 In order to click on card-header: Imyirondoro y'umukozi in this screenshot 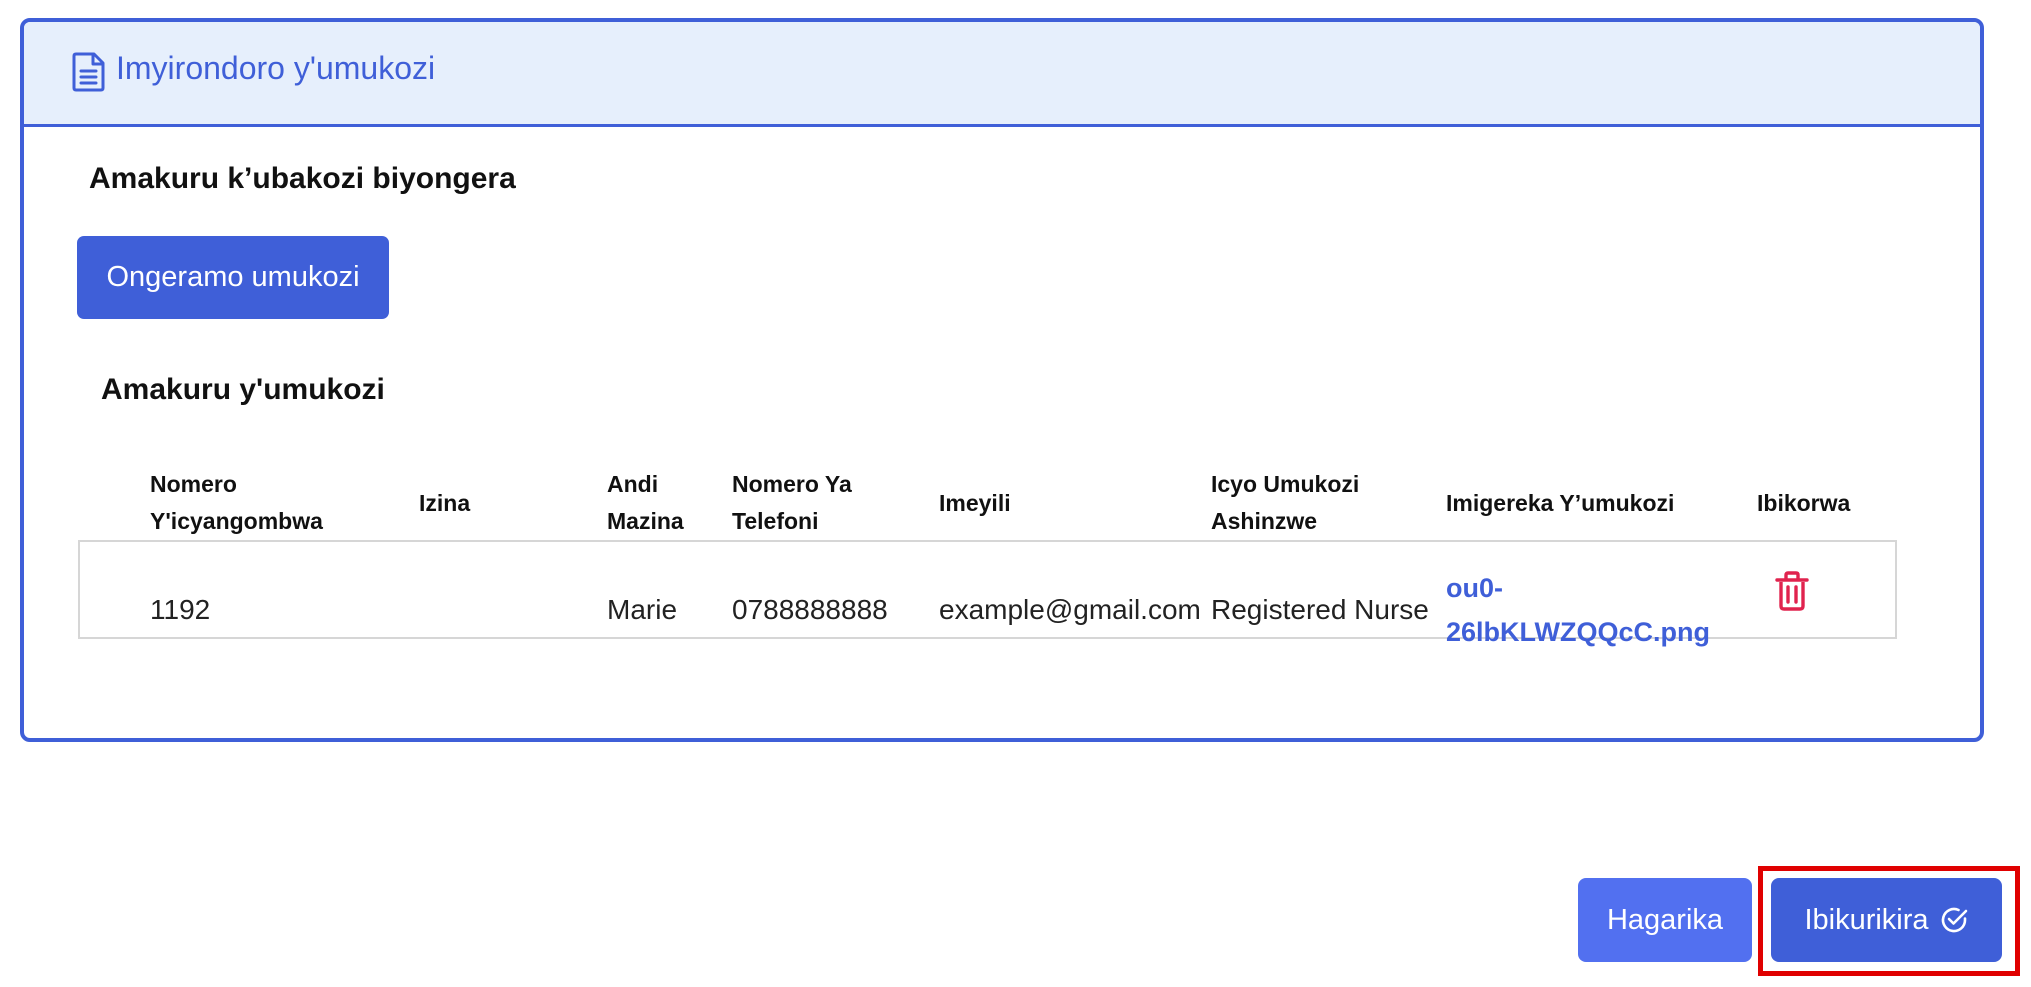, I will do `click(1002, 74)`.